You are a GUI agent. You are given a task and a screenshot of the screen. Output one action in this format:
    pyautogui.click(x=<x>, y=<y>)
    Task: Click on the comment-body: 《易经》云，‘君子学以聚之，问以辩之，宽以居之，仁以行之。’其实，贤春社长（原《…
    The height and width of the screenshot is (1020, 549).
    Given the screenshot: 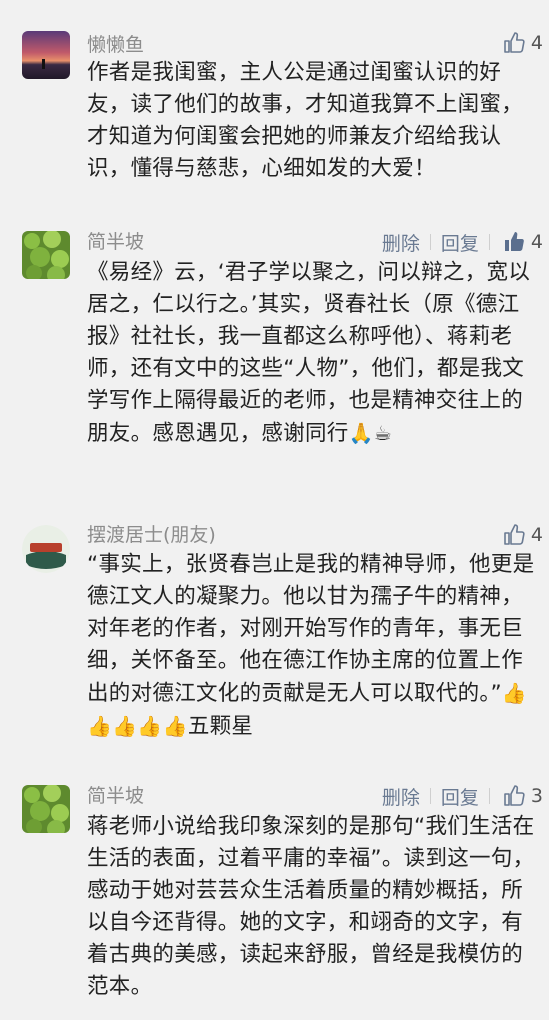 What is the action you would take?
    pyautogui.click(x=309, y=353)
    